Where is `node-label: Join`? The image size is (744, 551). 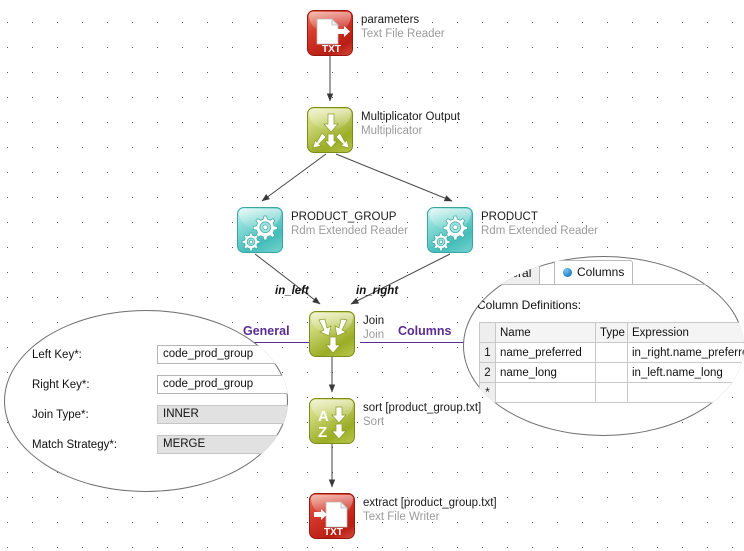
node-label: Join is located at coordinates (374, 321).